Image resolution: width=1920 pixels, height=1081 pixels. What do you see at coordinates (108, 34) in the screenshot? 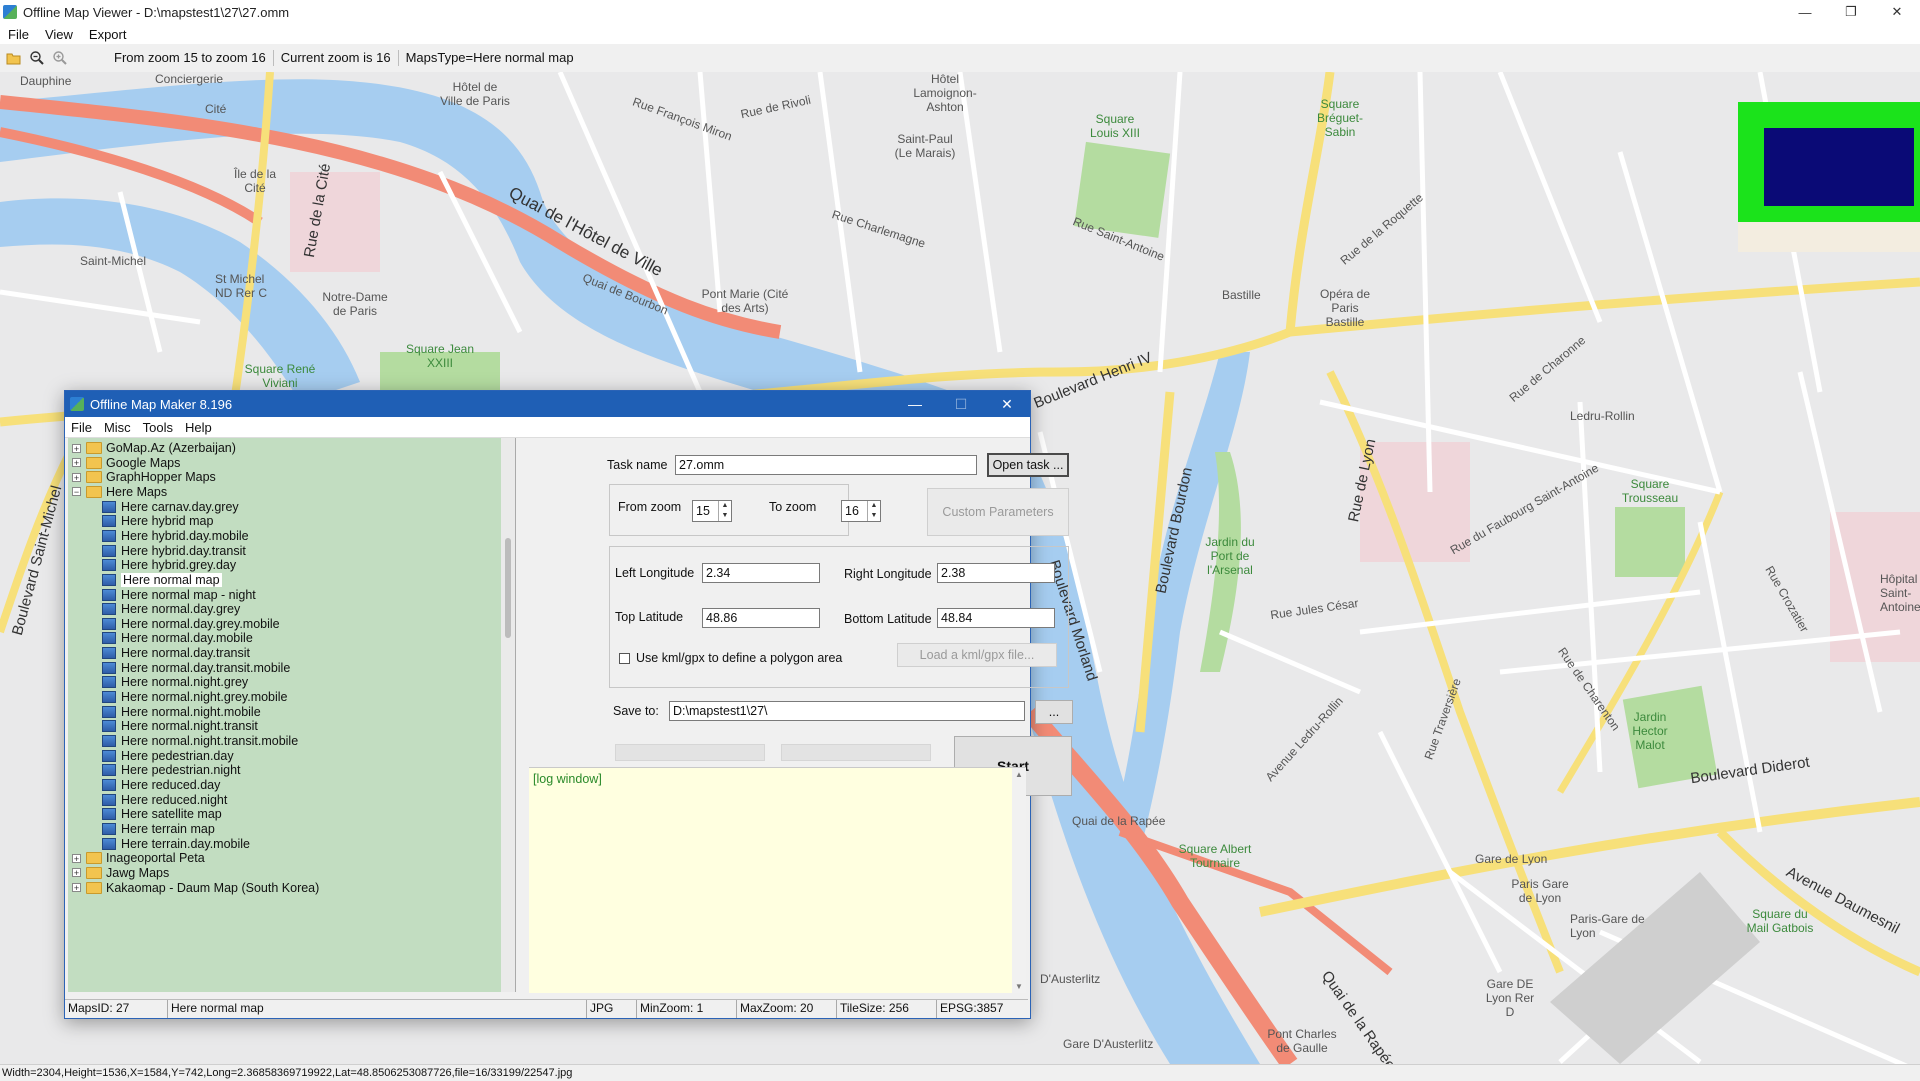
I see `menu-export: Export` at bounding box center [108, 34].